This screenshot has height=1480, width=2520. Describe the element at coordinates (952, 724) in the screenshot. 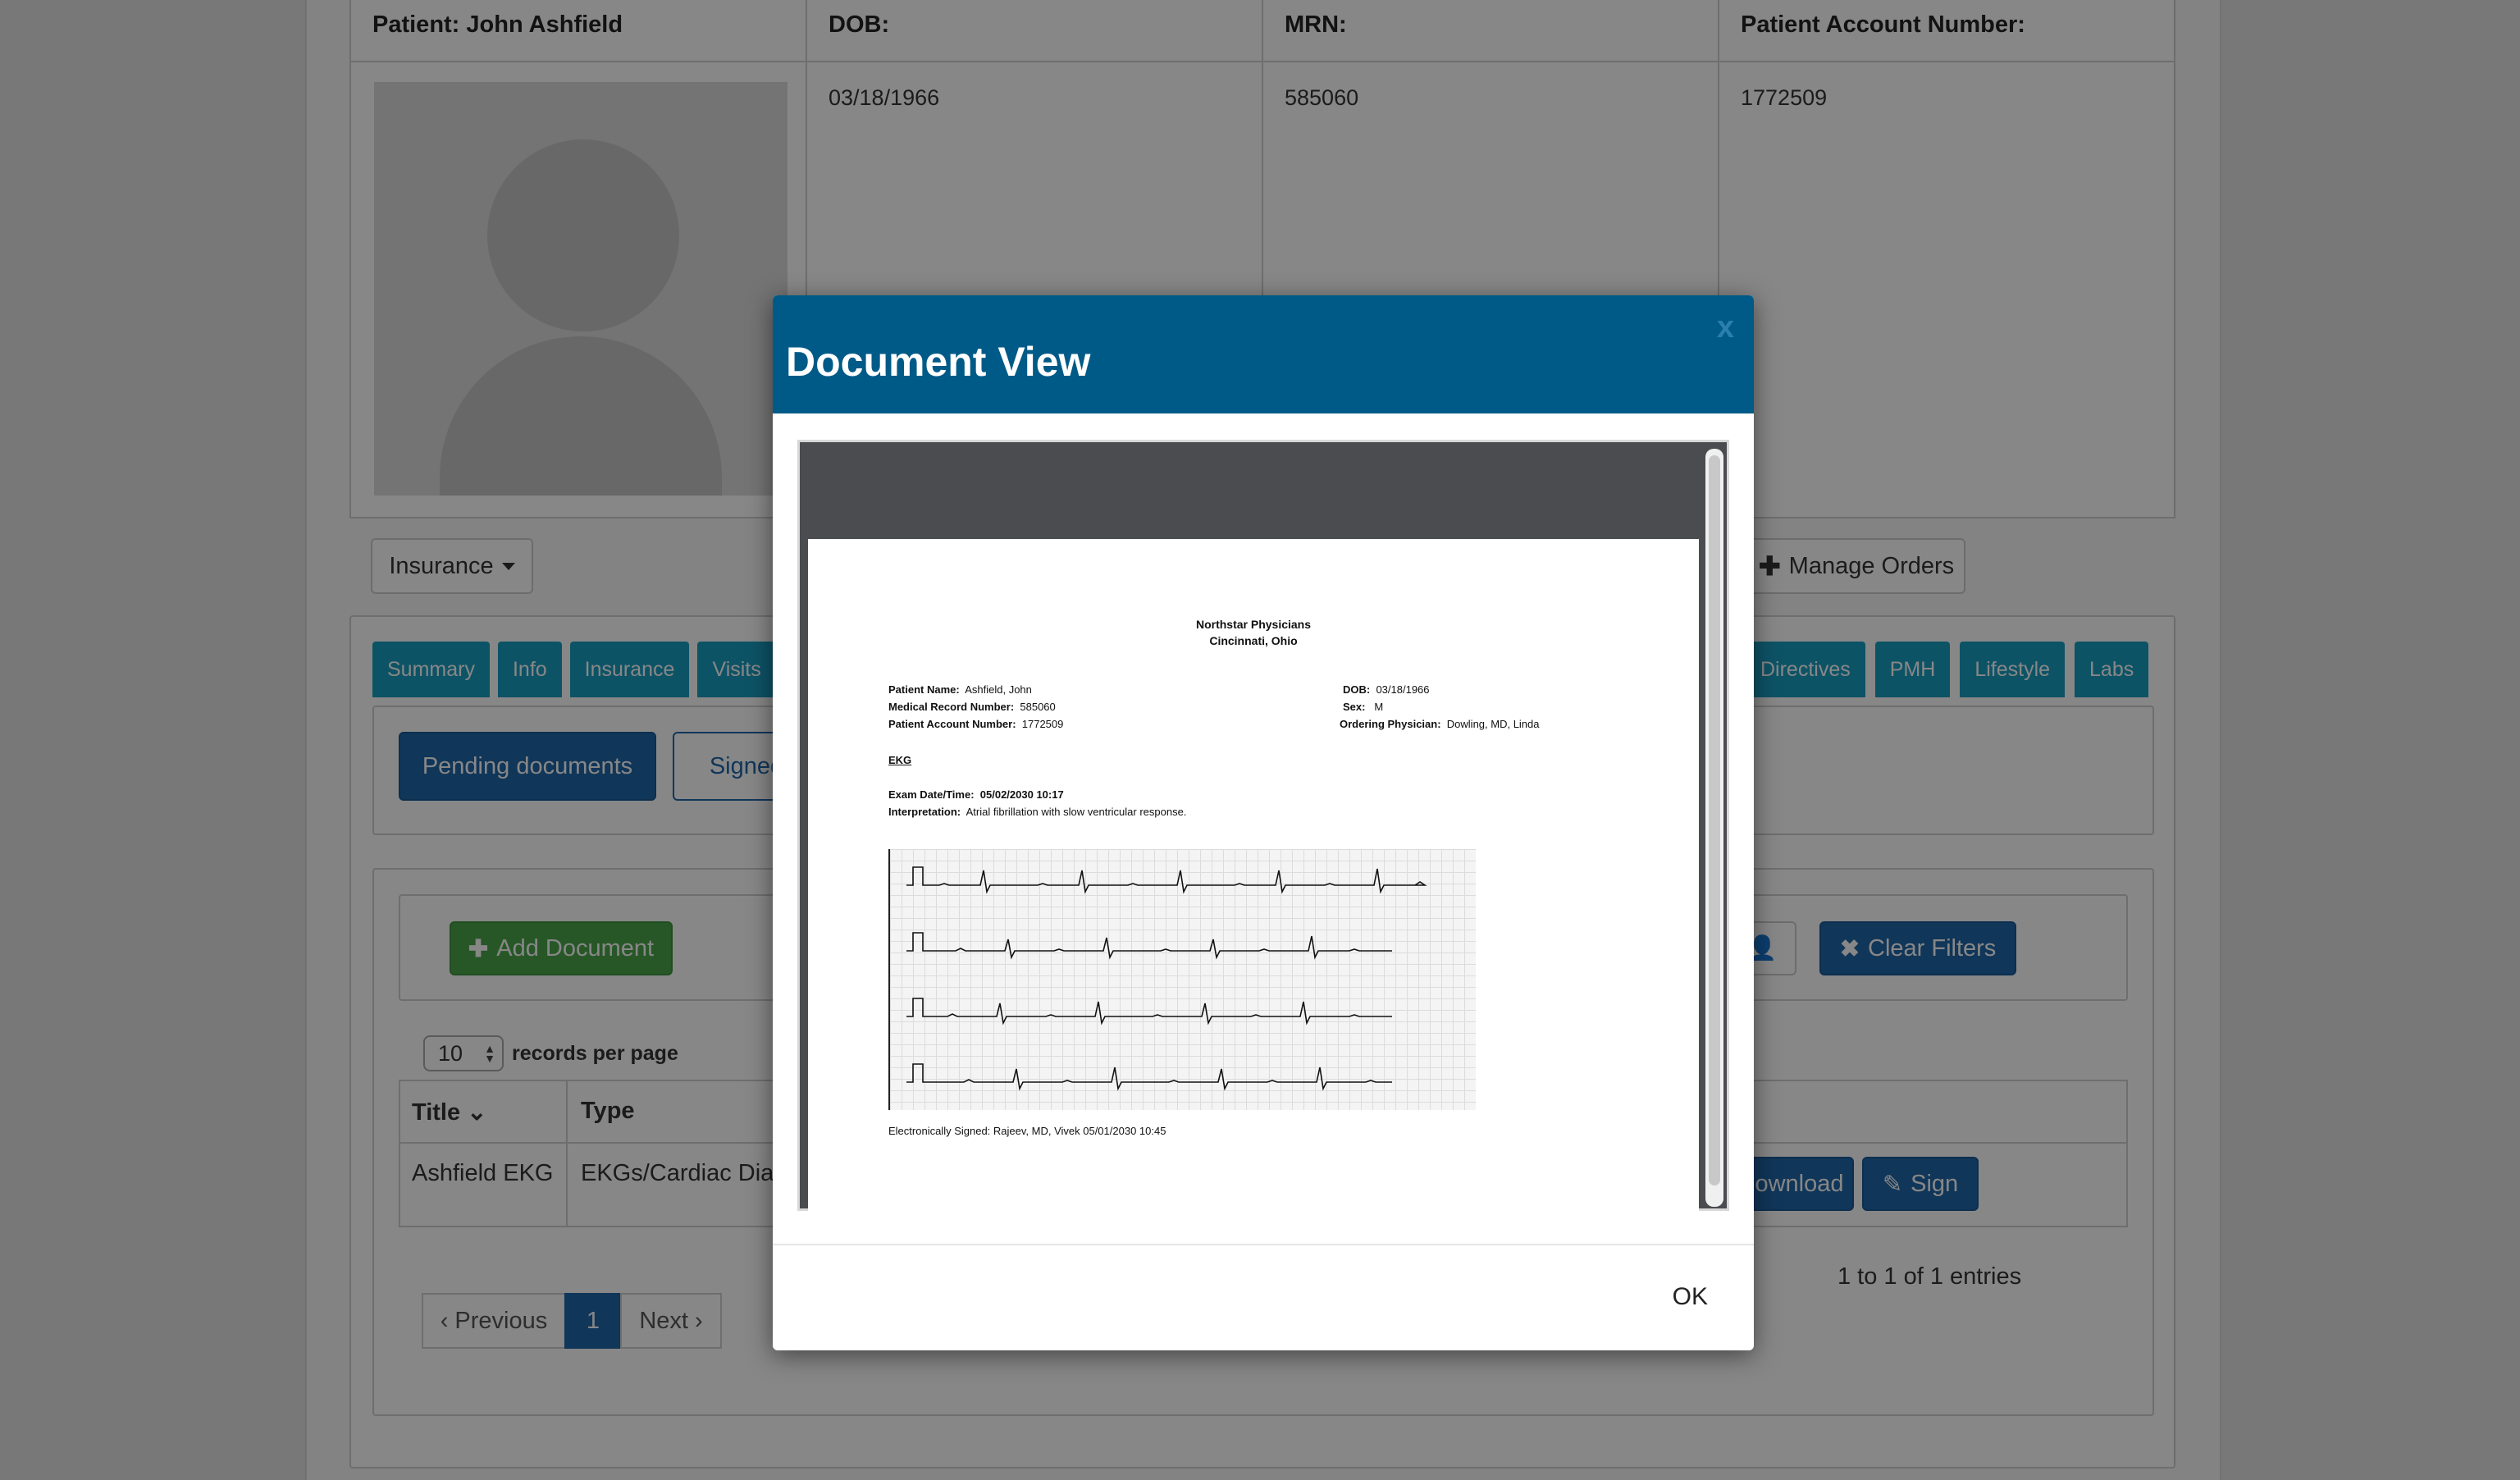

I see `doc-account-label: Patient Account Number:` at that location.